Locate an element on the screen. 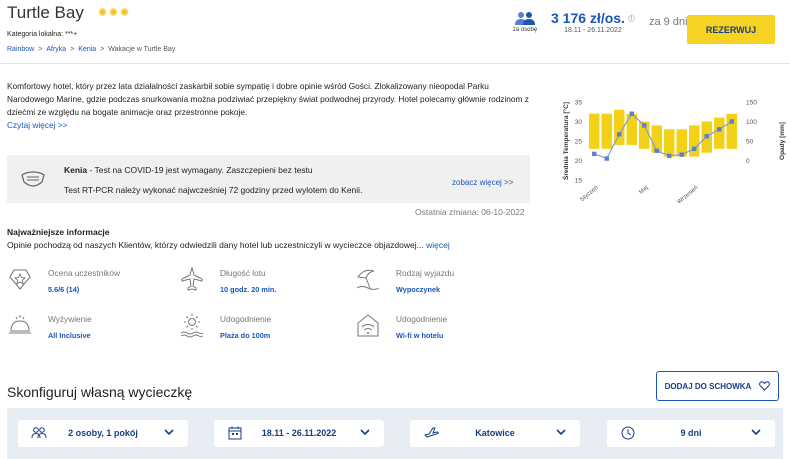  info-item-flight: Długość lotu 10 godz. 20 min. is located at coordinates (259, 283).